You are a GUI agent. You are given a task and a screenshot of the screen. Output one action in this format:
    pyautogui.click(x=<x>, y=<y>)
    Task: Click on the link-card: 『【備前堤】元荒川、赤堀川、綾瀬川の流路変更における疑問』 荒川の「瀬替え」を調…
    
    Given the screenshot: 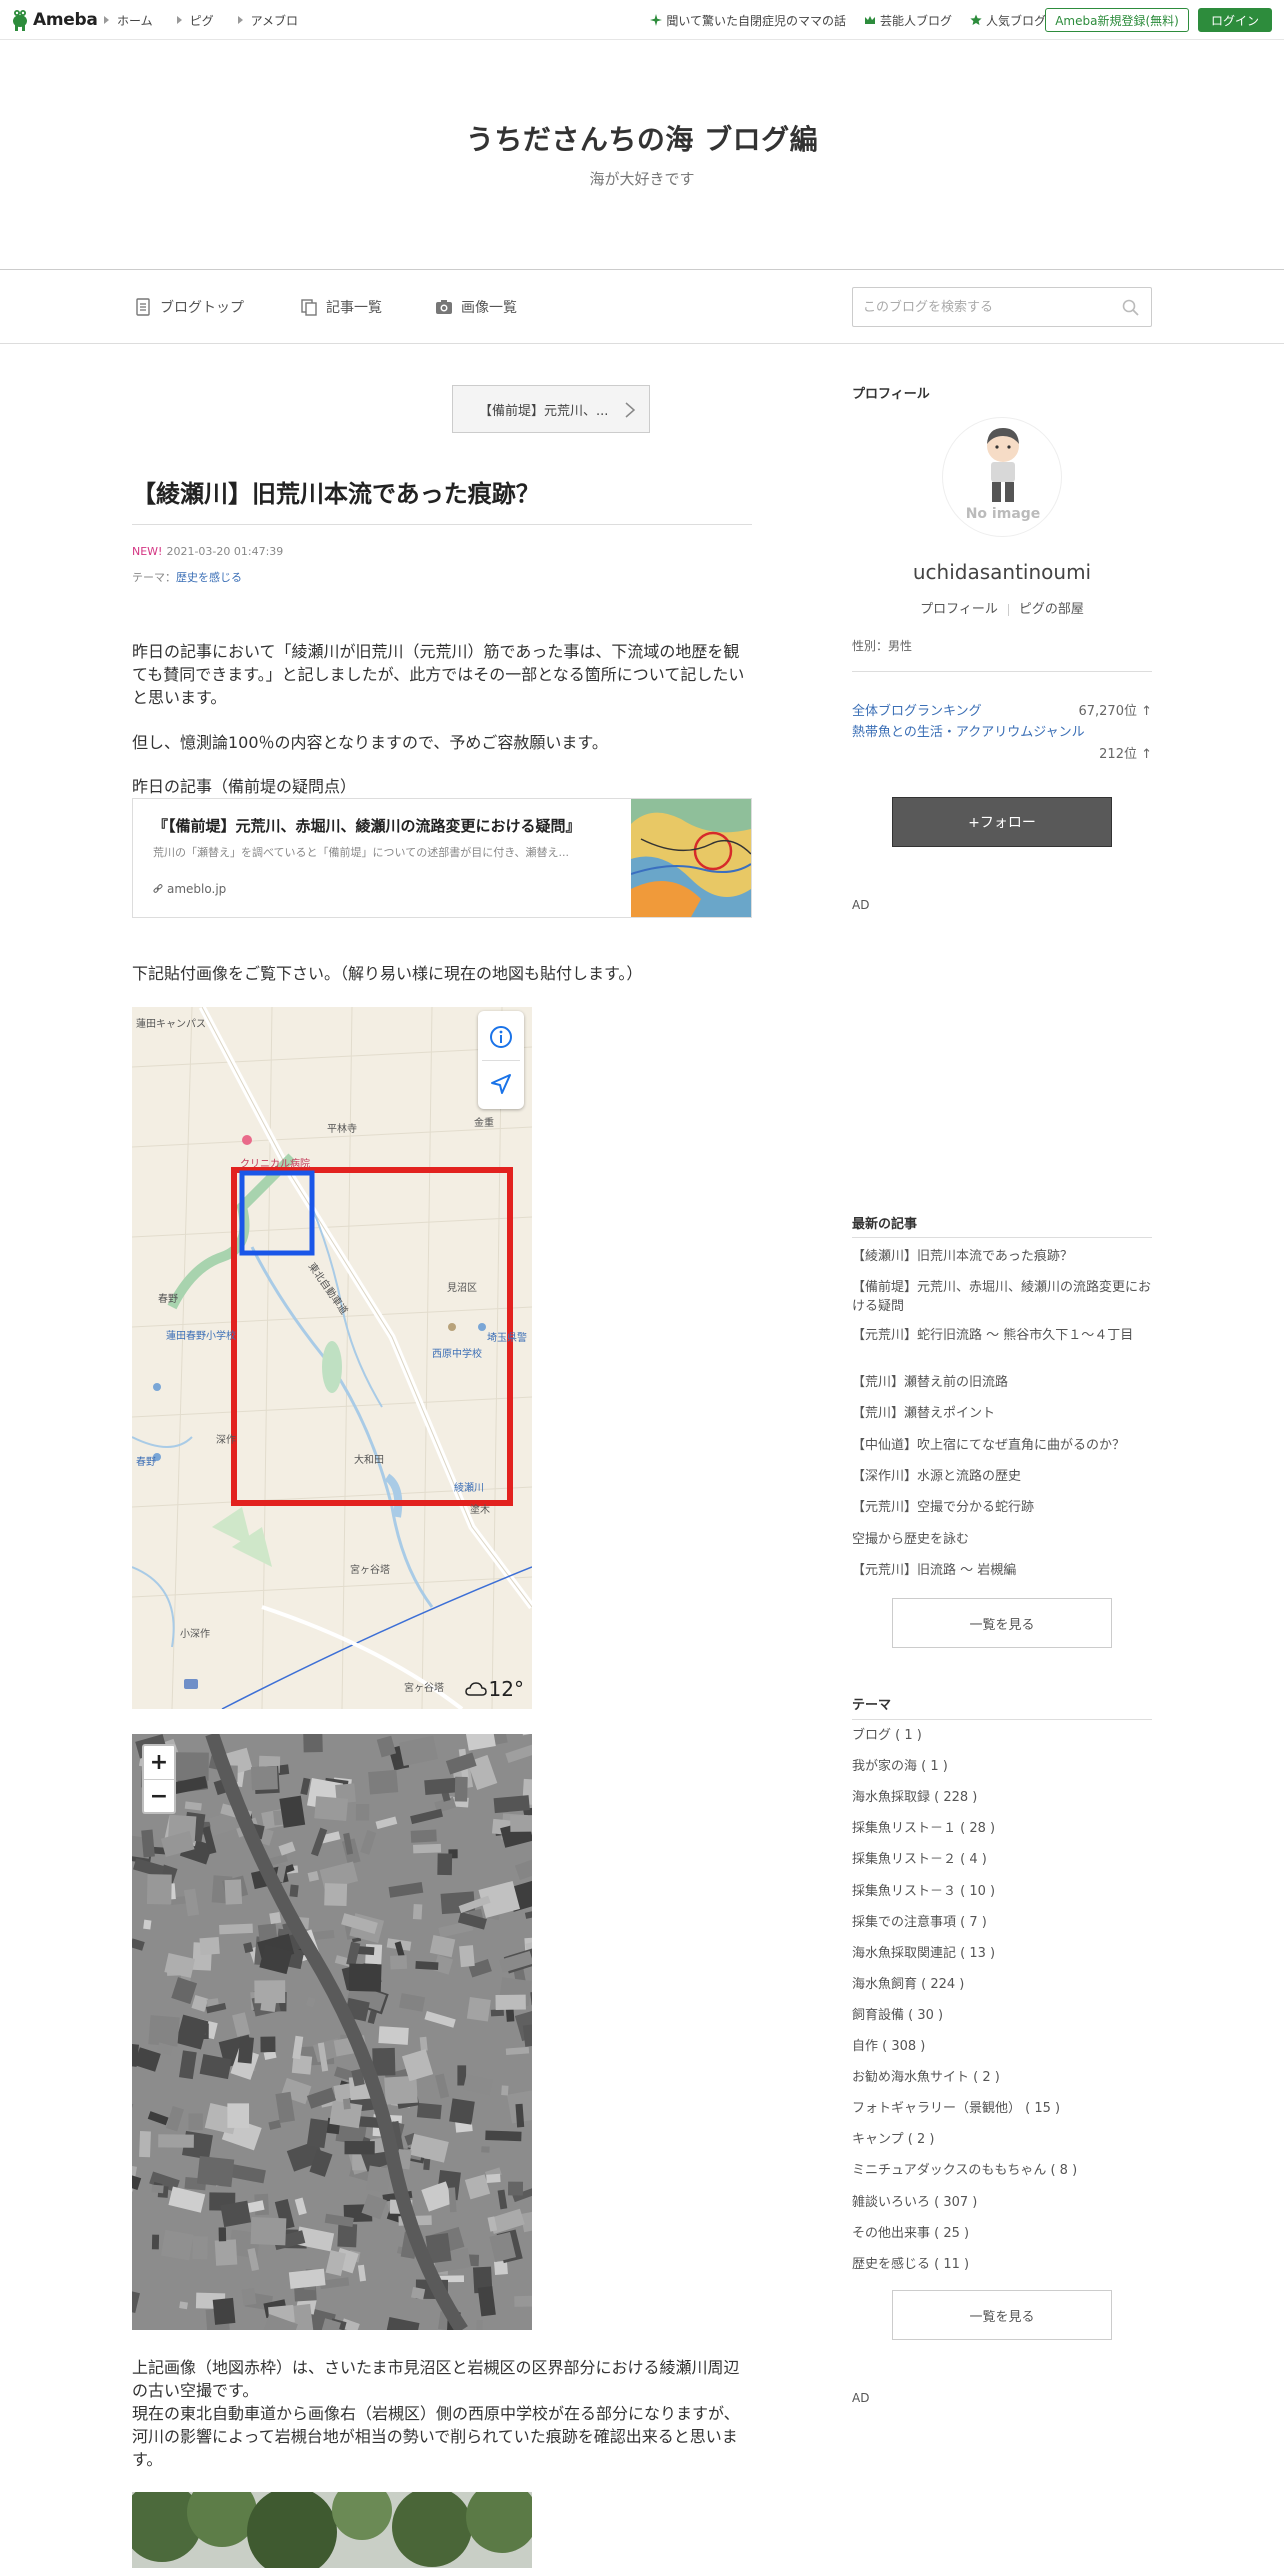 What is the action you would take?
    pyautogui.click(x=442, y=858)
    